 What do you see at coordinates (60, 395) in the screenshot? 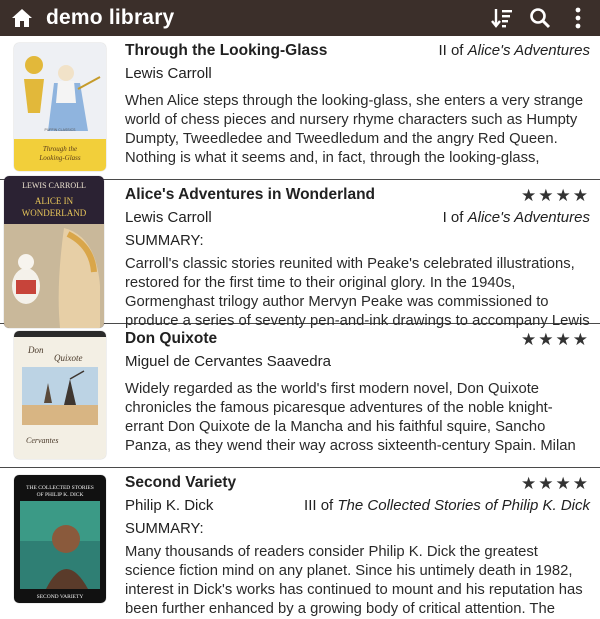
I see `book-cover: Don Quixote Cervantes` at bounding box center [60, 395].